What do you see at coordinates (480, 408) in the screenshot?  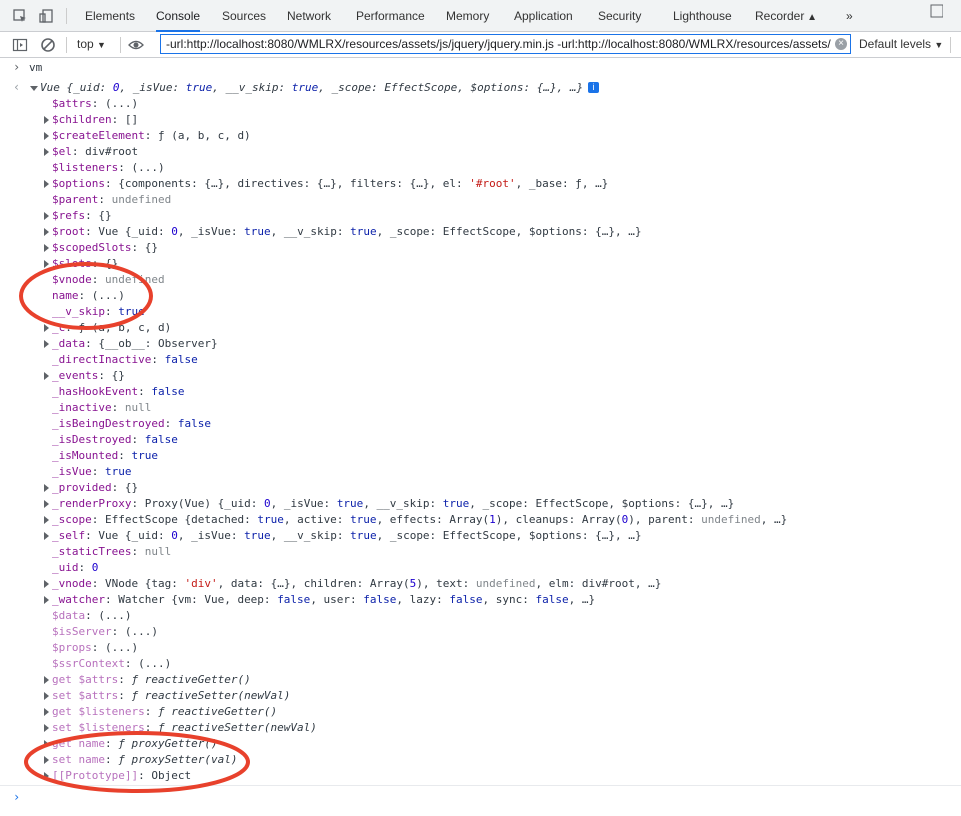 I see `property-row: _inactive: null` at bounding box center [480, 408].